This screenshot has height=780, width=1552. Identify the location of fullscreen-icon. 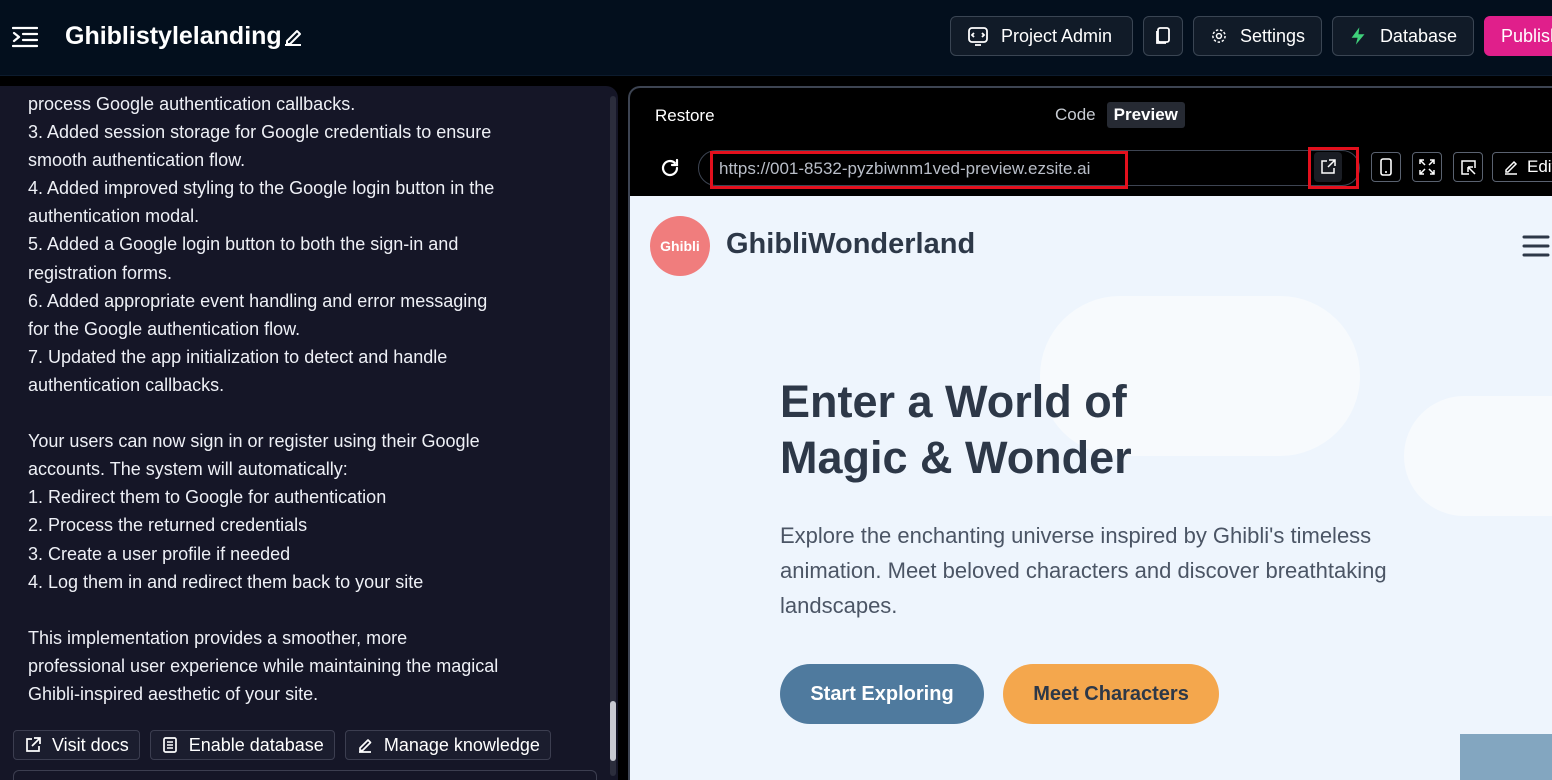
(1427, 167).